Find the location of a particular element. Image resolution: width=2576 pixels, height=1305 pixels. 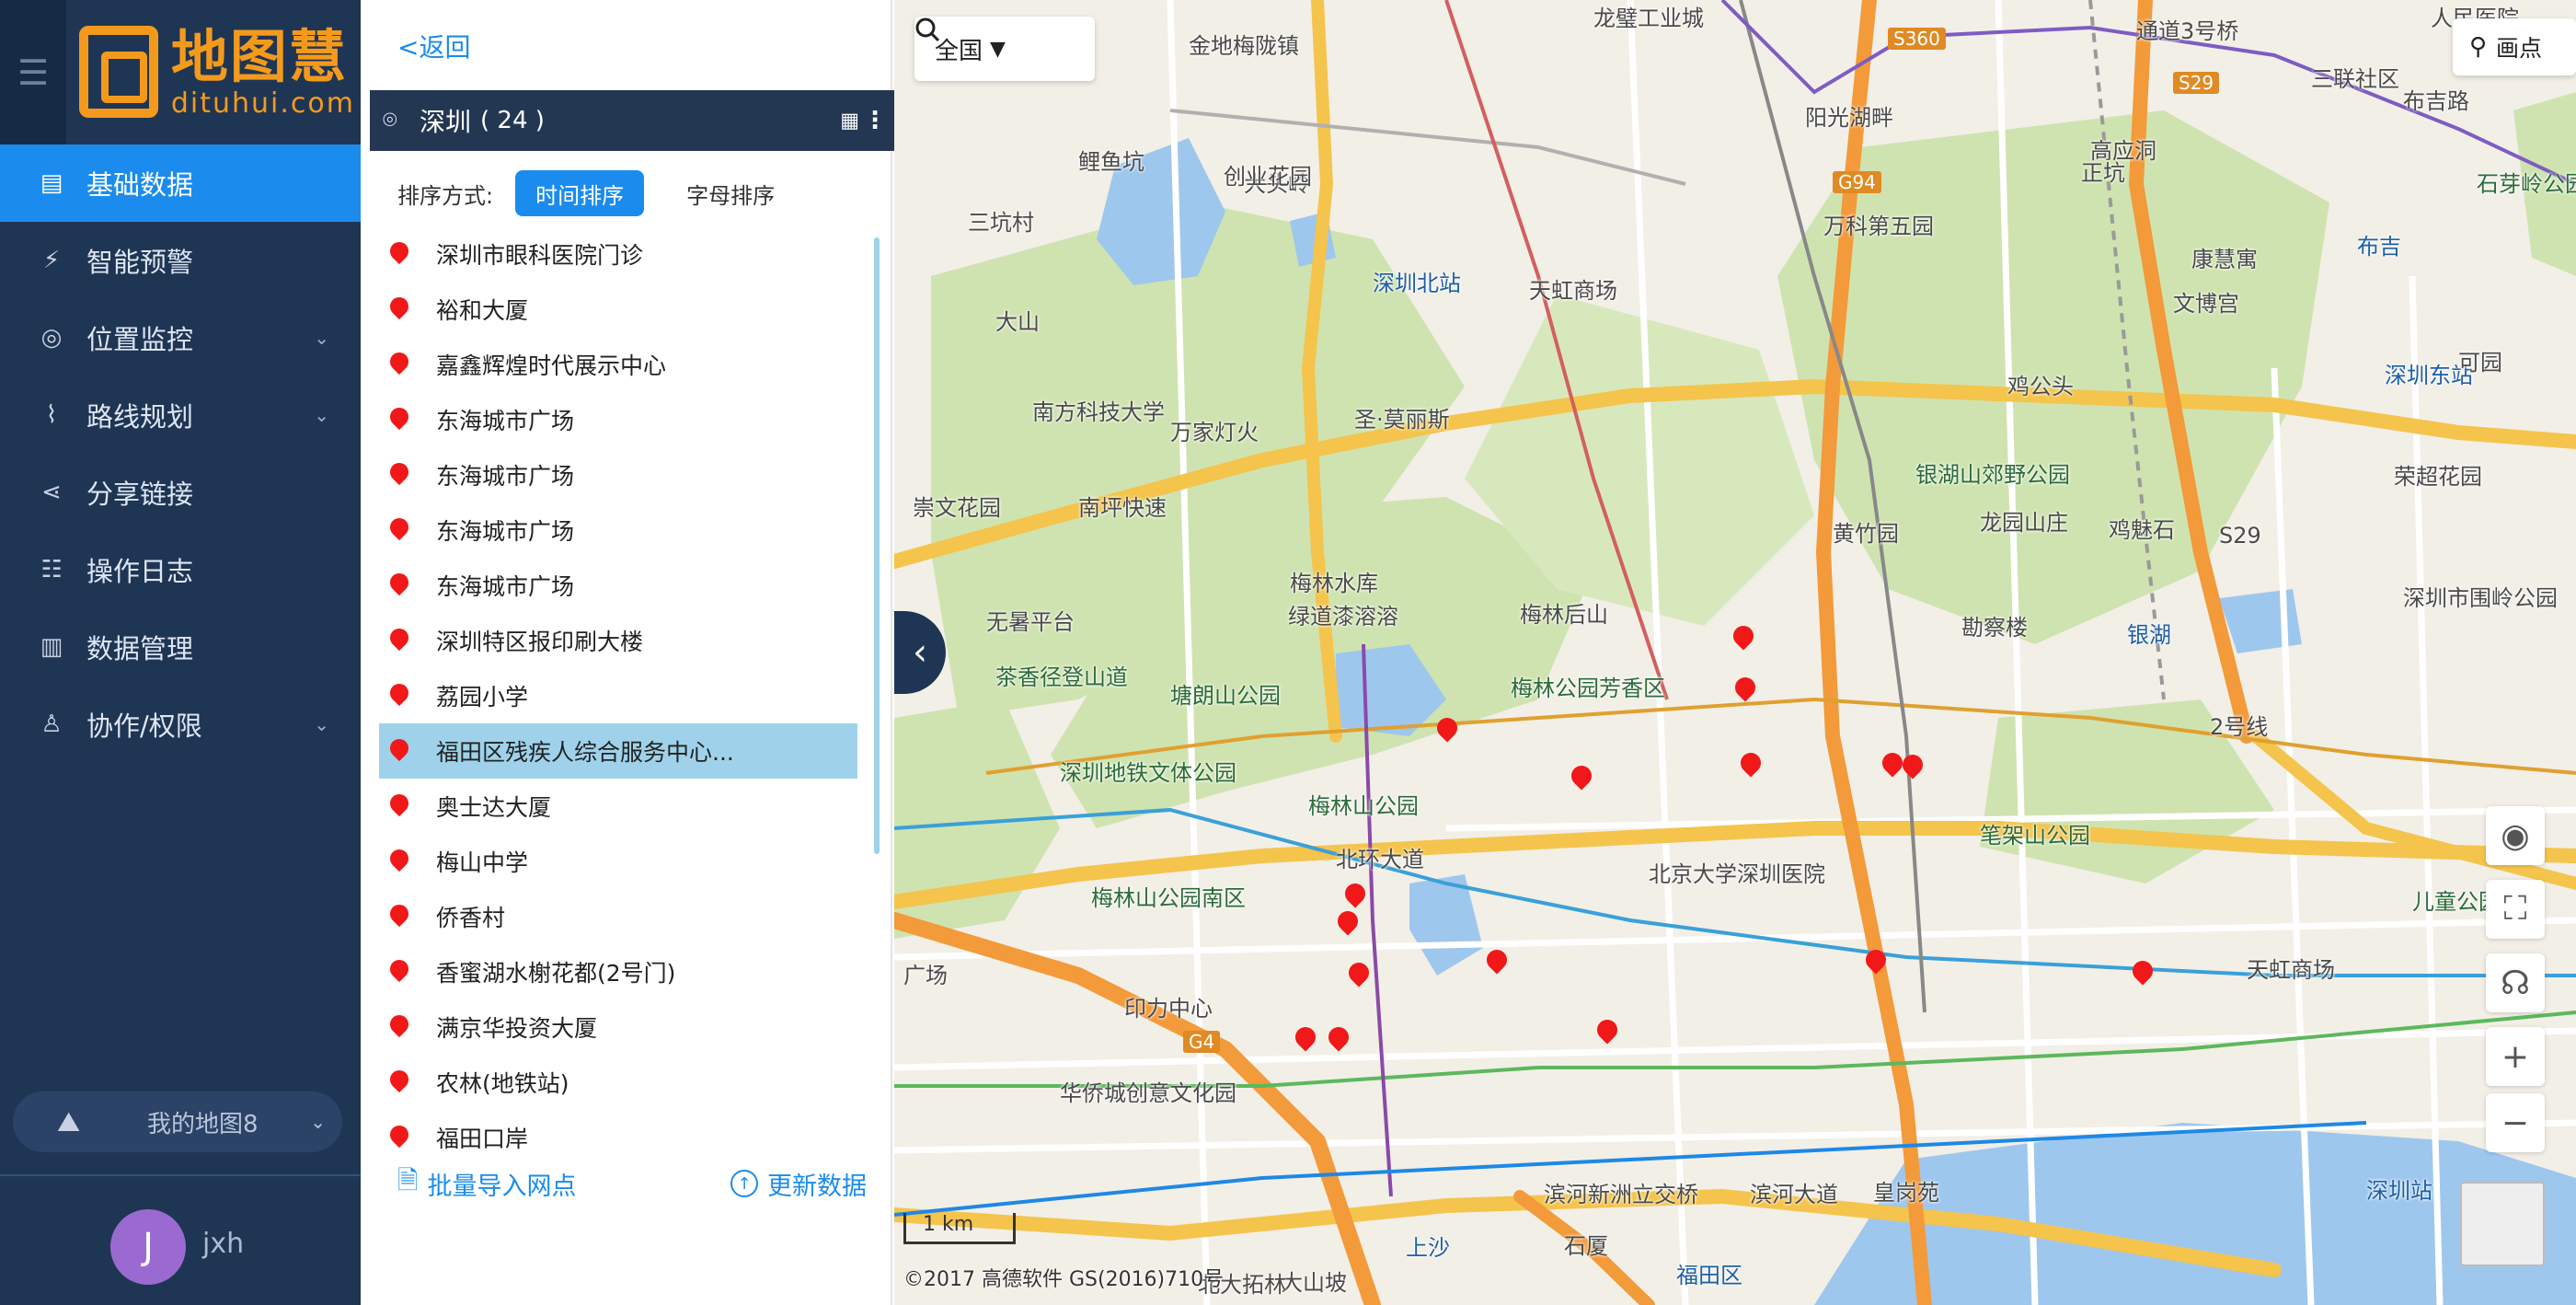

zoom-out-button: − is located at coordinates (2515, 1122).